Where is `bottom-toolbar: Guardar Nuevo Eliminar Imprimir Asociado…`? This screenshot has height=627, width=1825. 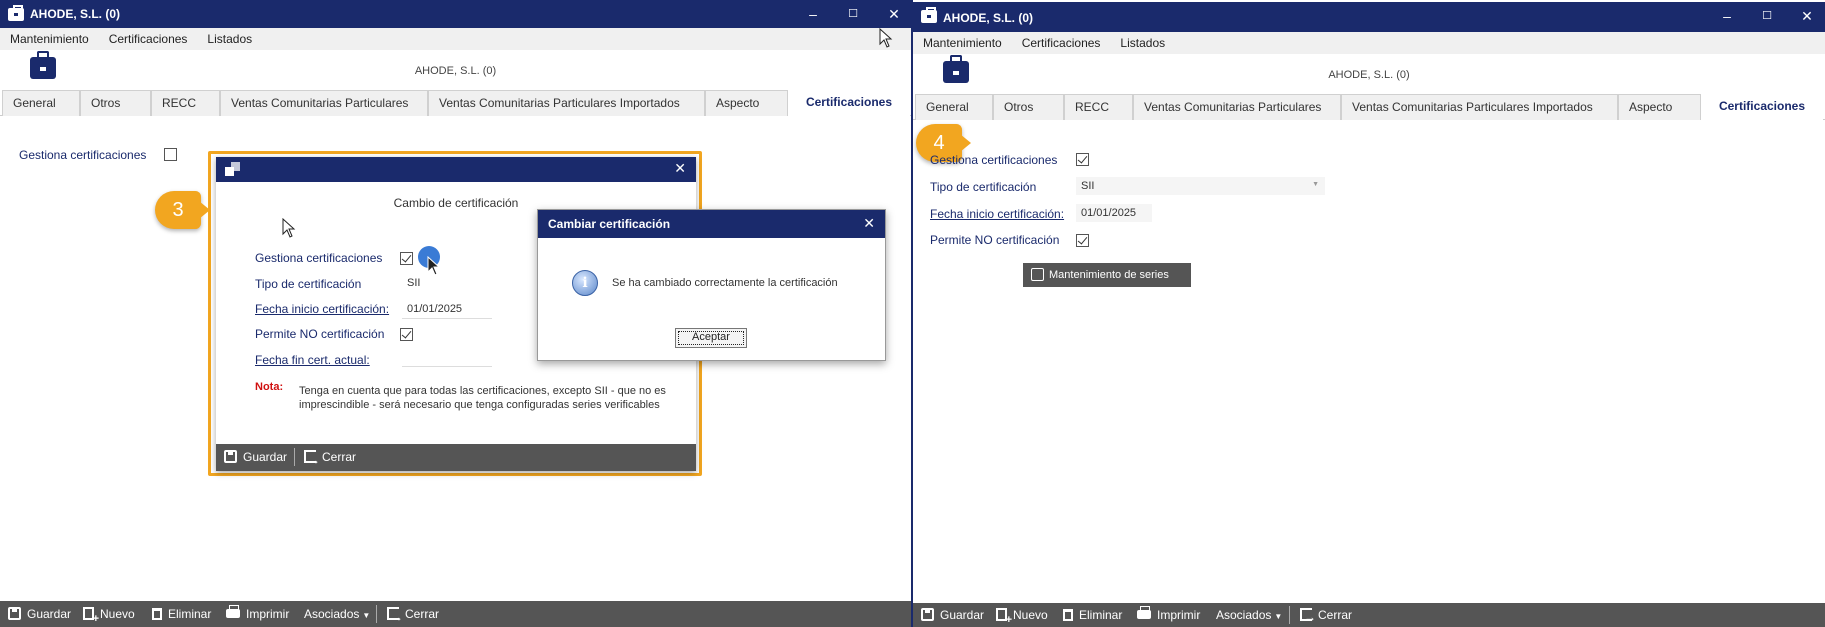 bottom-toolbar: Guardar Nuevo Eliminar Imprimir Asociado… is located at coordinates (455, 614).